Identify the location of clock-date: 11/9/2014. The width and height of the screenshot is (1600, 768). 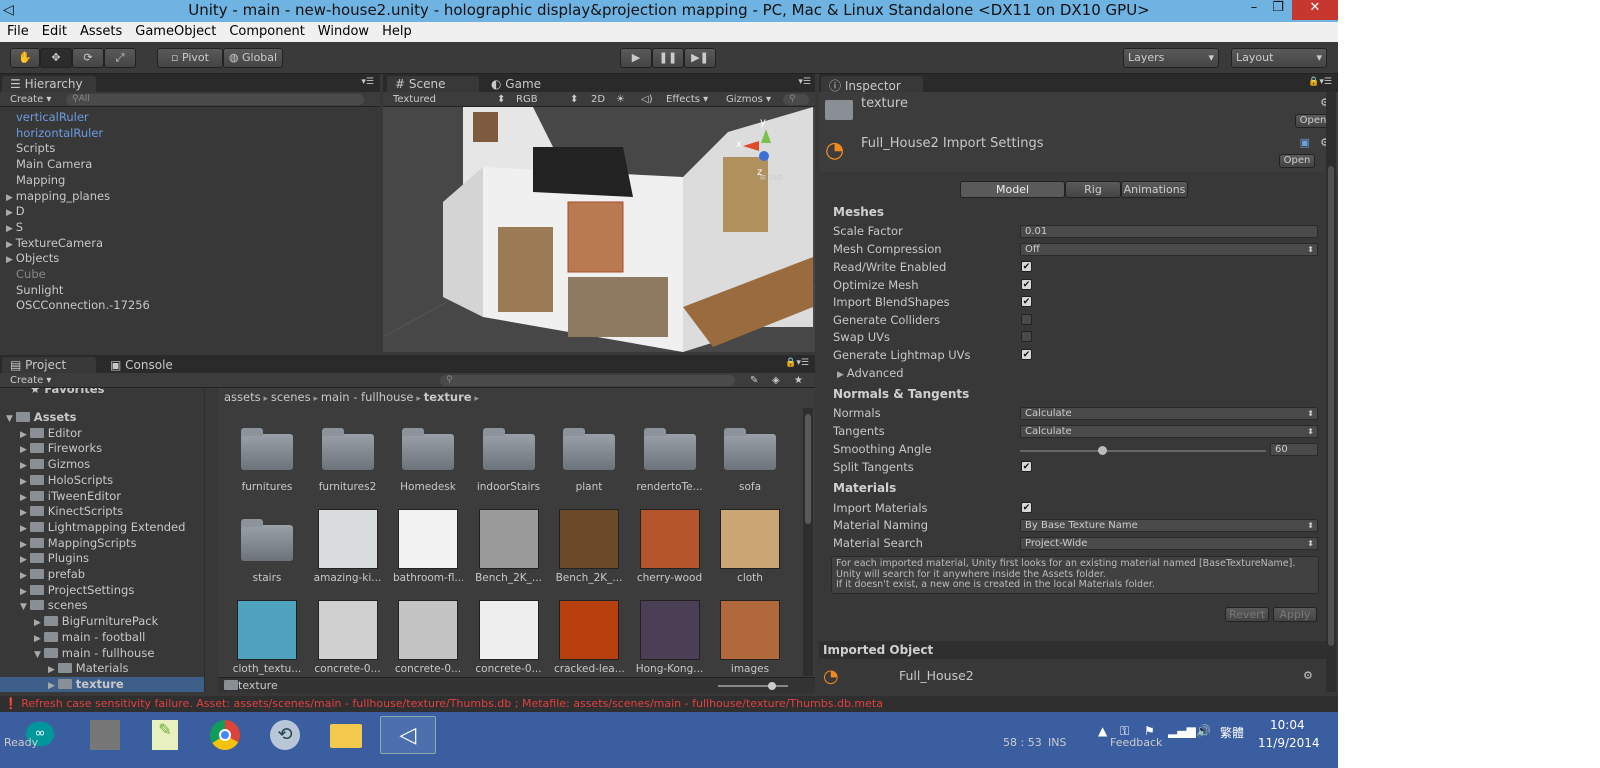
(1289, 743).